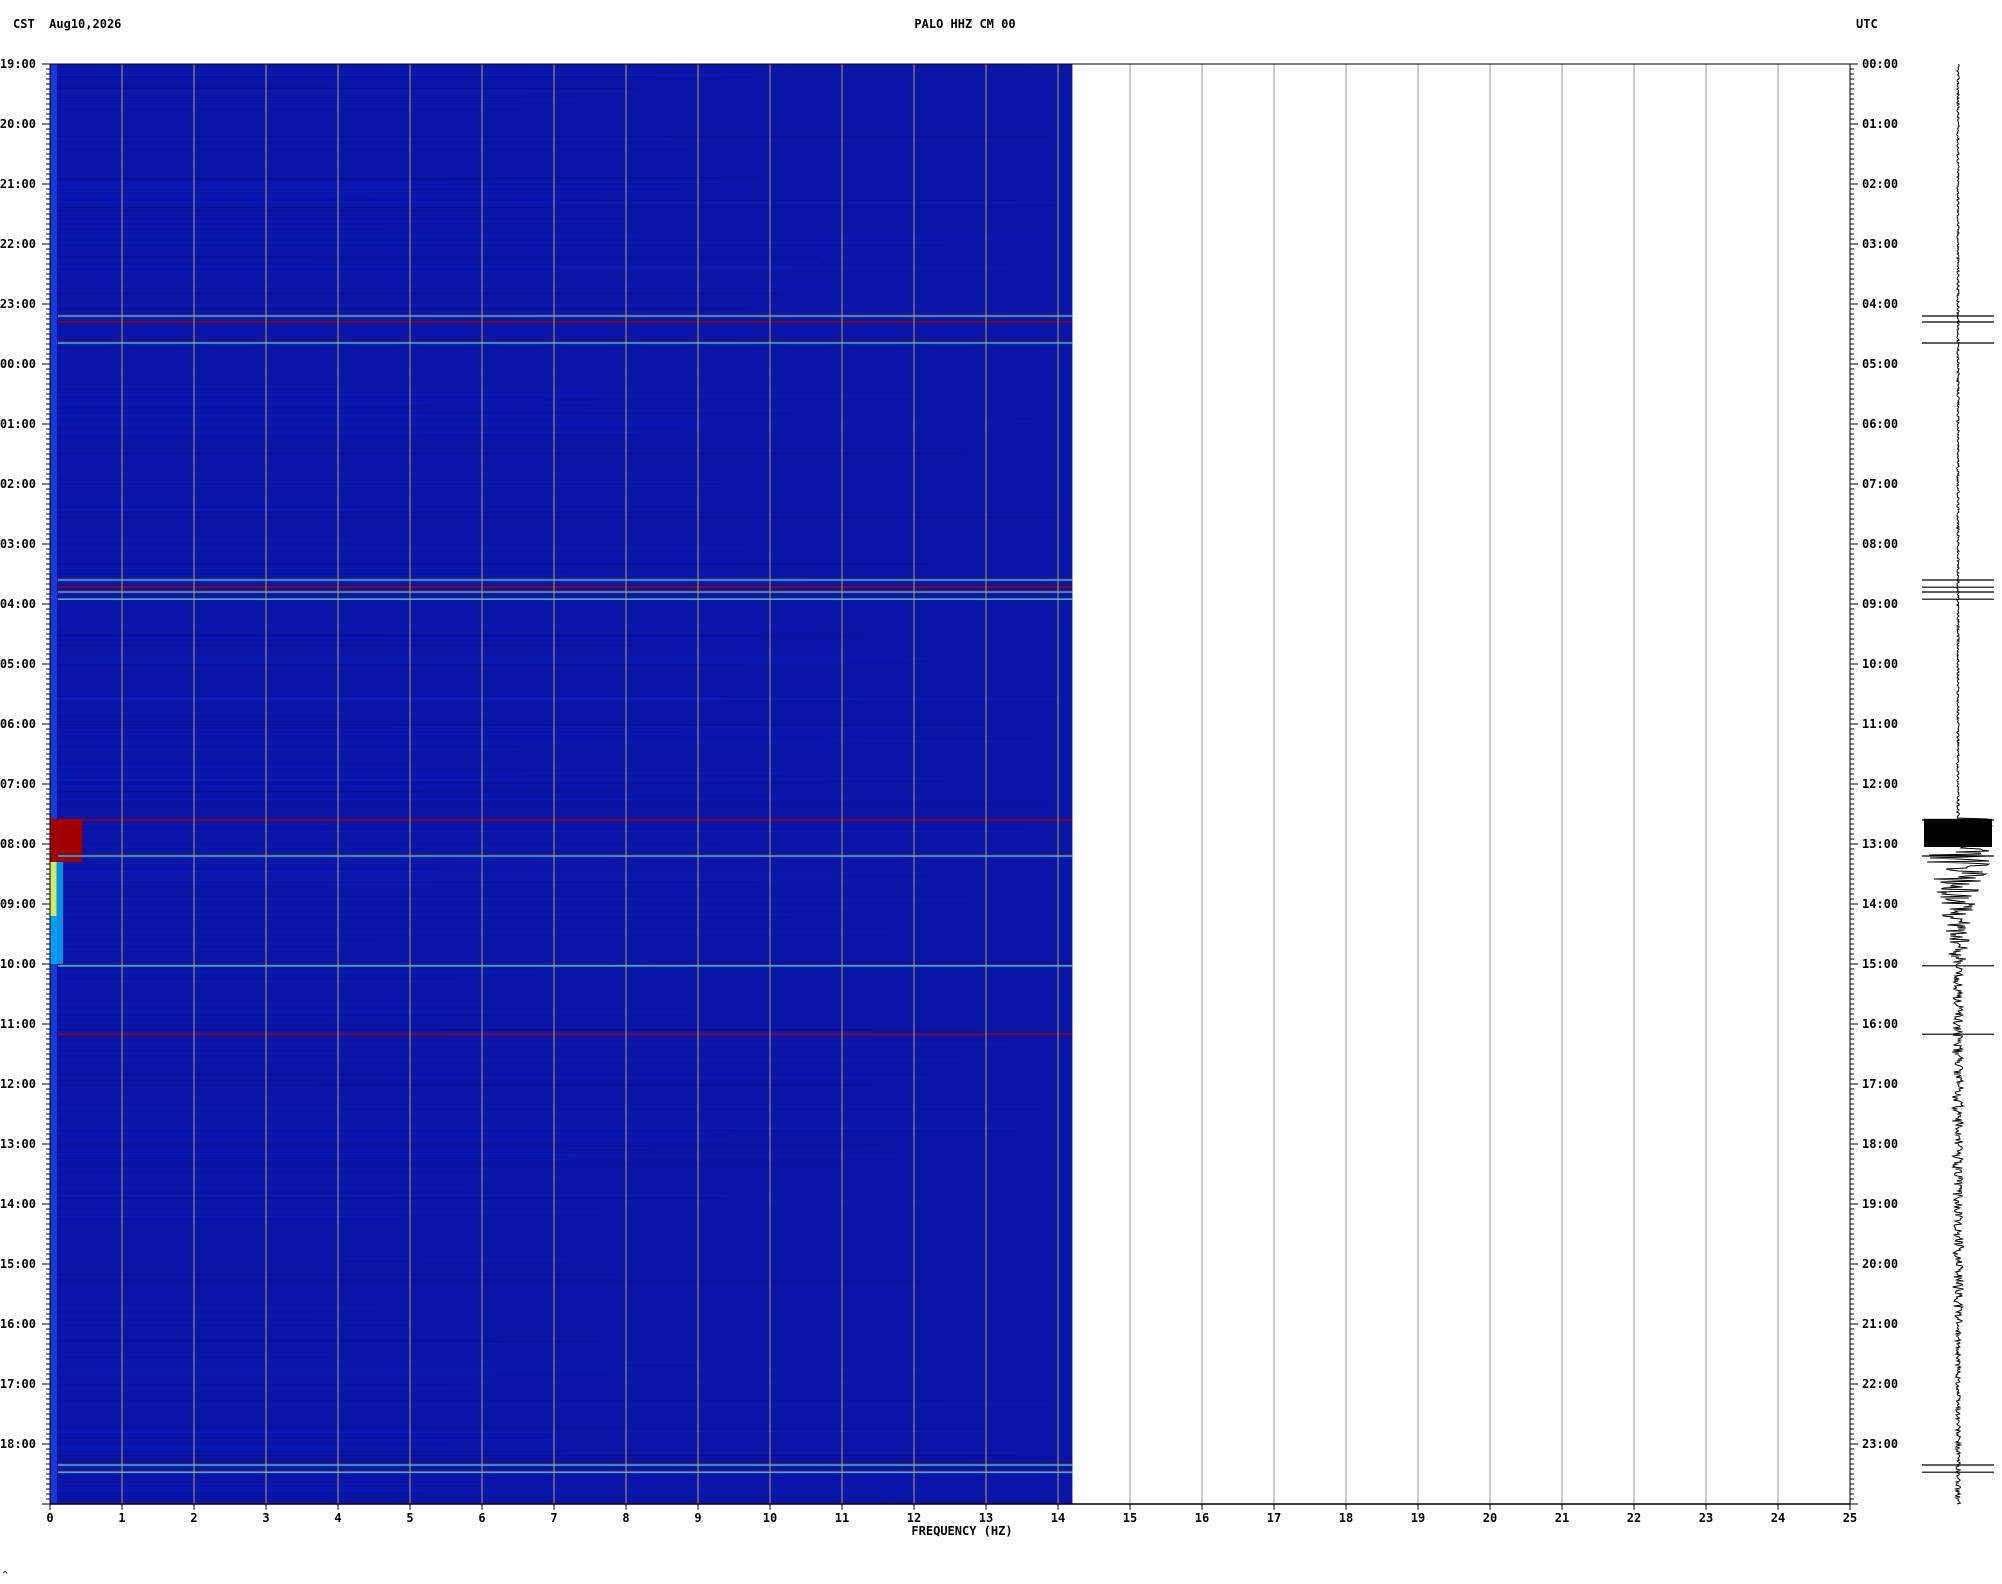  Describe the element at coordinates (18, 124) in the screenshot. I see `left-time-label: 20:00` at that location.